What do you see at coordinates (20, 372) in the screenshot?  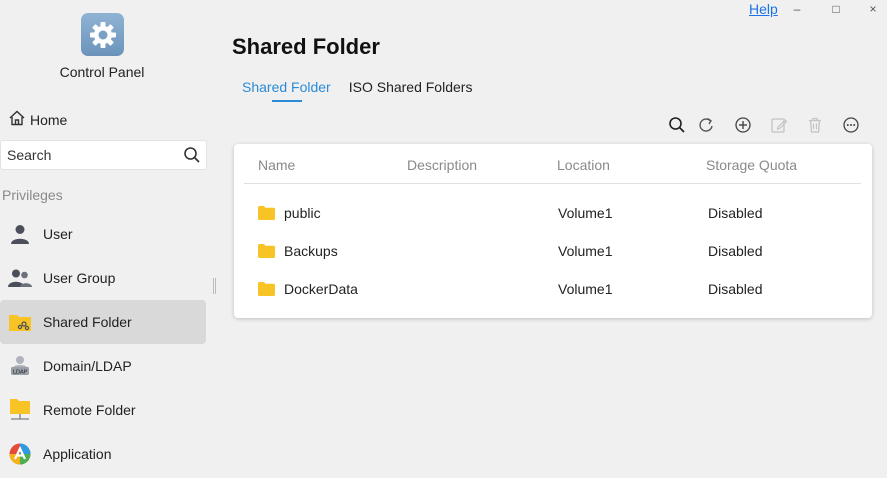 I see `svg-text: LDAP` at bounding box center [20, 372].